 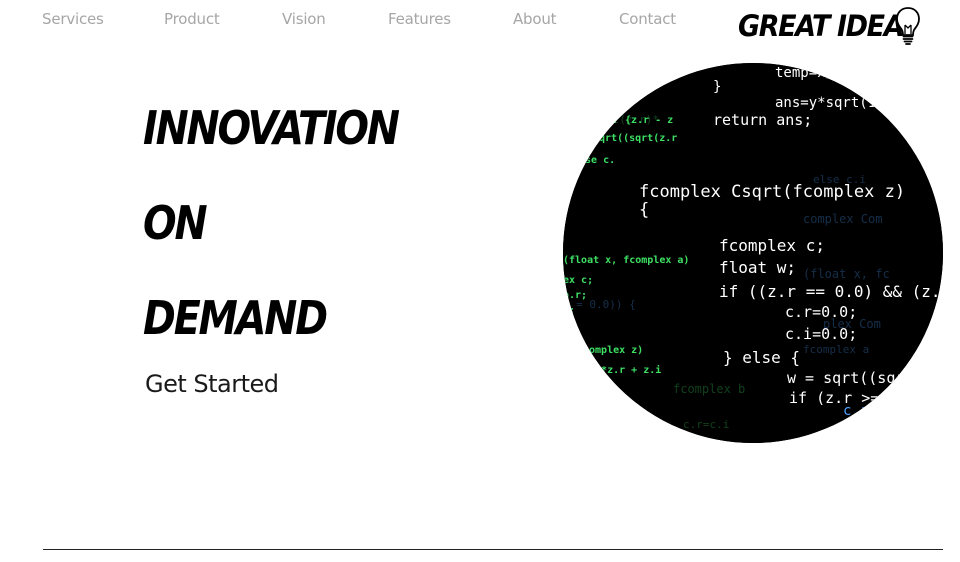 What do you see at coordinates (613, 350) in the screenshot?
I see `code-side-text: complex z)` at bounding box center [613, 350].